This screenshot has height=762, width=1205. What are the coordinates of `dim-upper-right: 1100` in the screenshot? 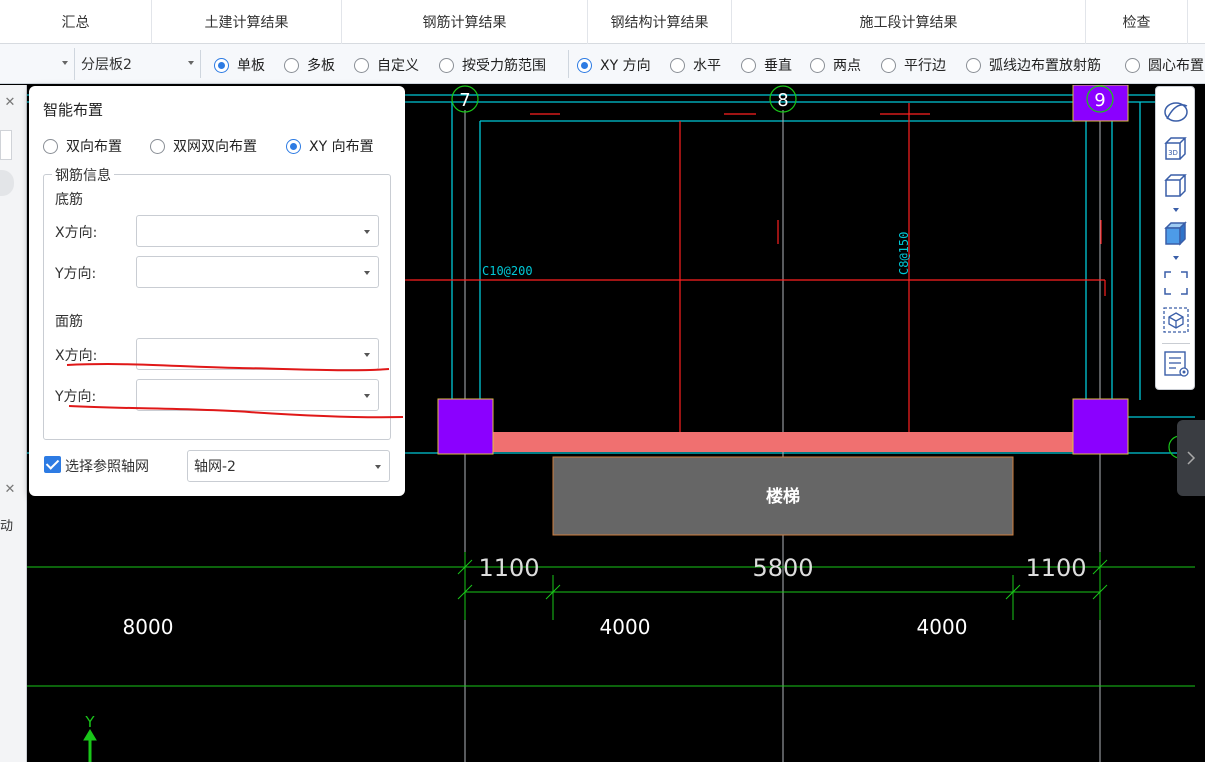 It's located at (1055, 568).